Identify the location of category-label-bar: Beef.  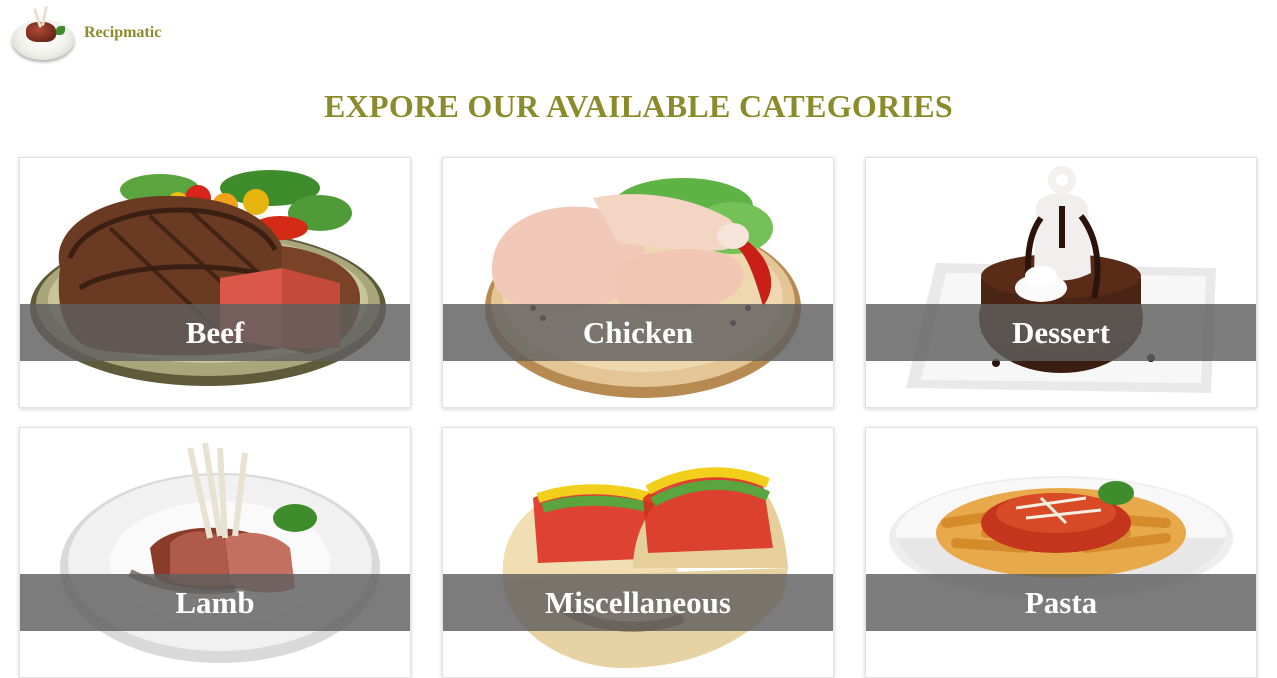
(215, 332).